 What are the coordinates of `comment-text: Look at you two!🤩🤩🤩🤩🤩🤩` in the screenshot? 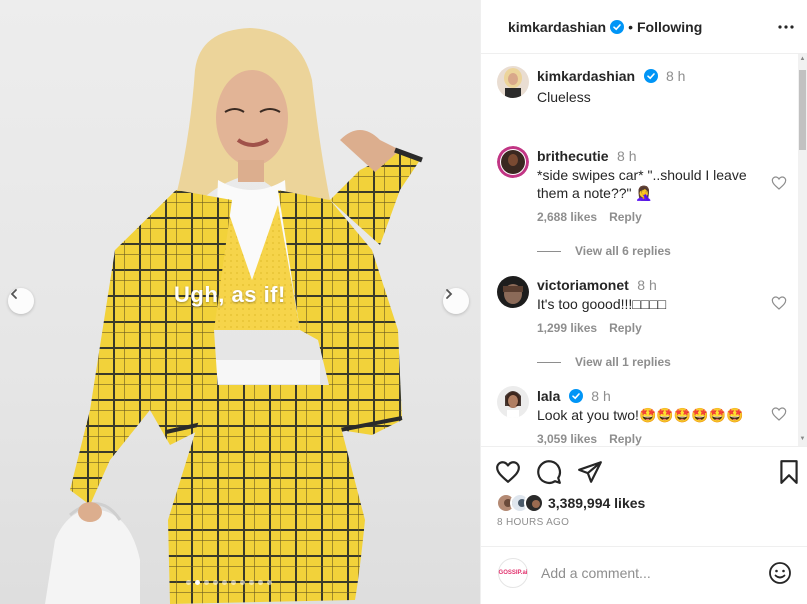 It's located at (640, 415).